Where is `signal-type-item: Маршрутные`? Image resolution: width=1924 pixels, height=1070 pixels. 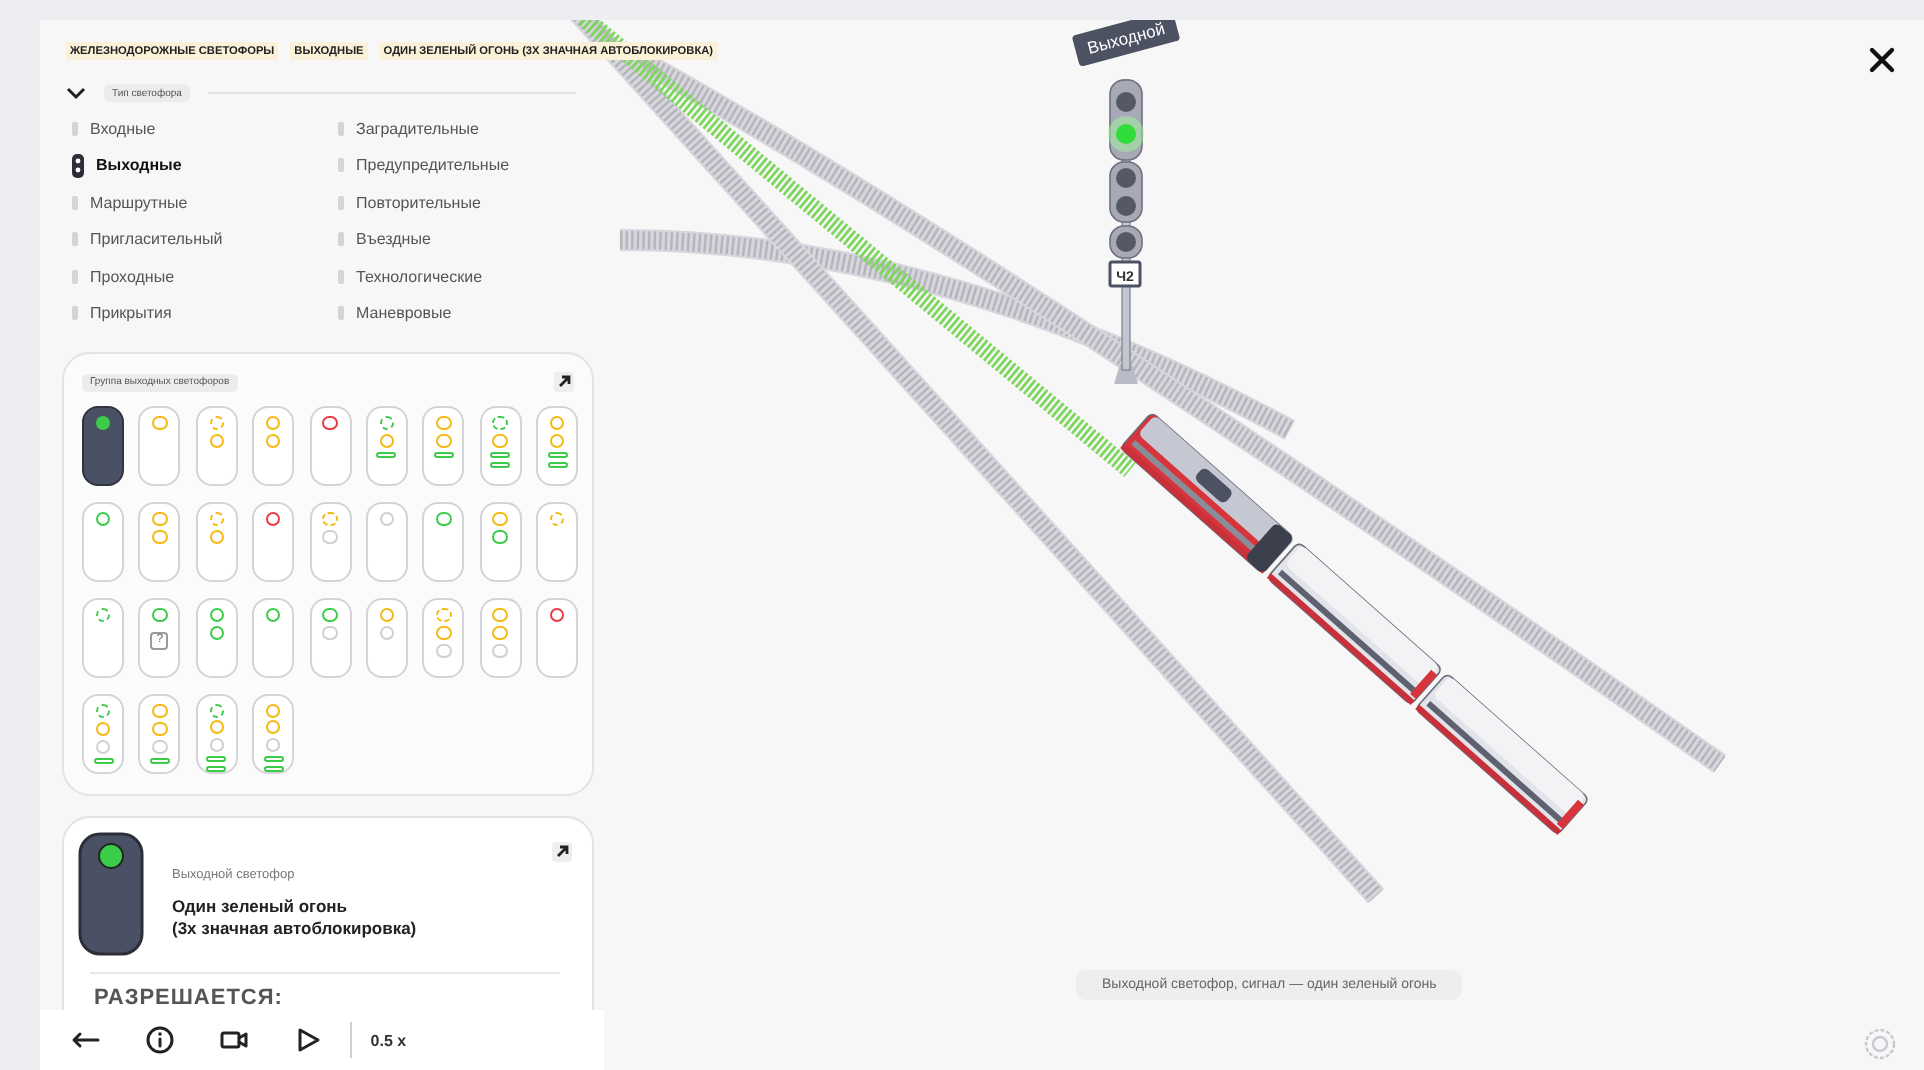 signal-type-item: Маршрутные is located at coordinates (205, 202).